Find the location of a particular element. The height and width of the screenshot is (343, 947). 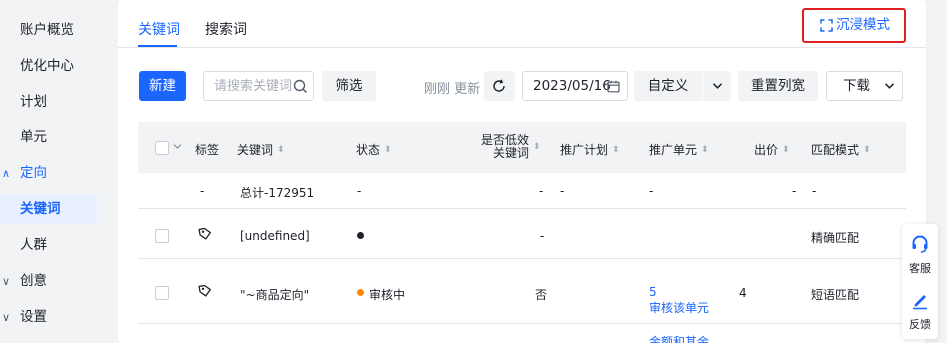

column-header-keyword: 关键词 ⬍ is located at coordinates (261, 149).